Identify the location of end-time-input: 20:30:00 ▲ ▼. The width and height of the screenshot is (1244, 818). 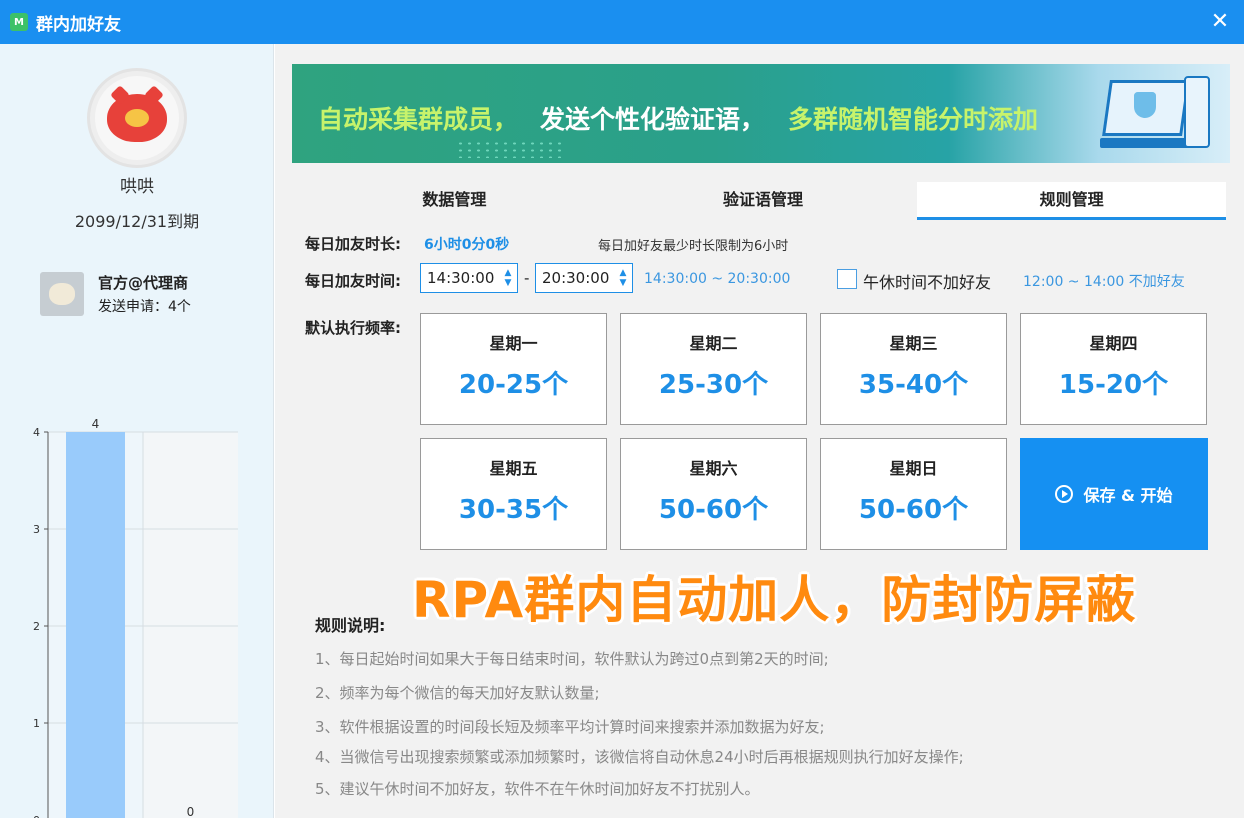
(584, 278).